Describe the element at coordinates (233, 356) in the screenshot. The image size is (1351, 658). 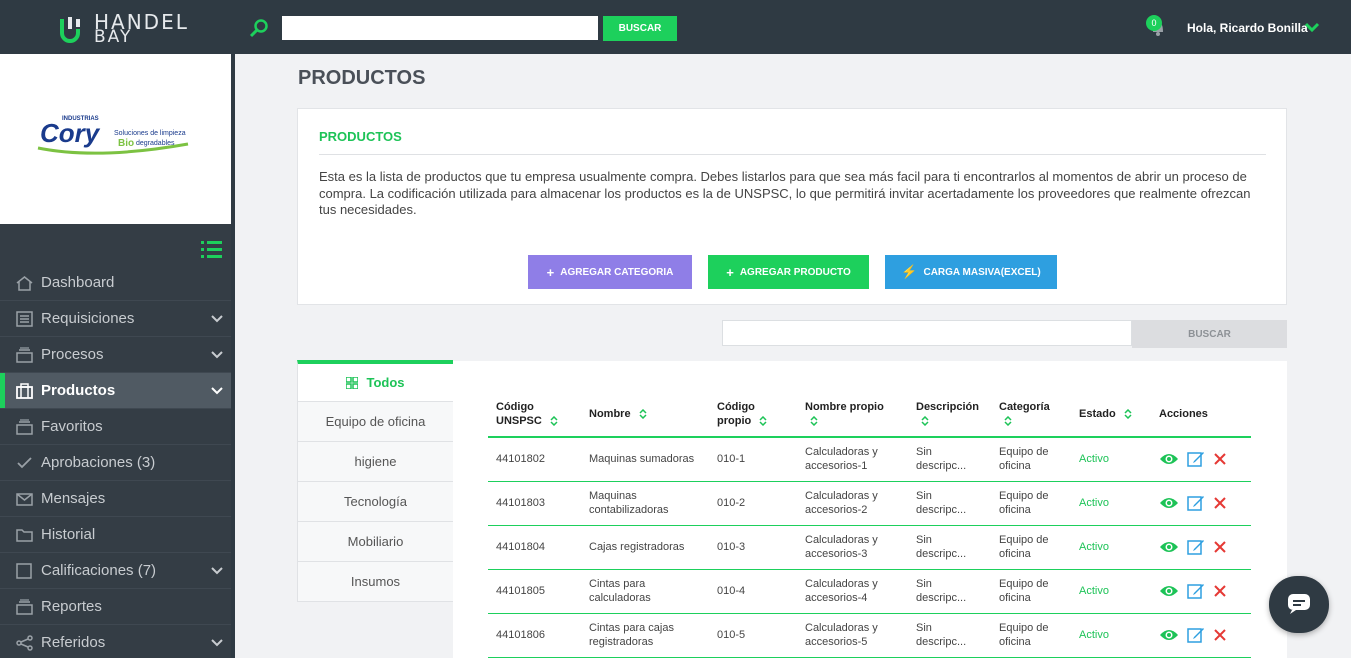
I see `sidebar-divider` at that location.